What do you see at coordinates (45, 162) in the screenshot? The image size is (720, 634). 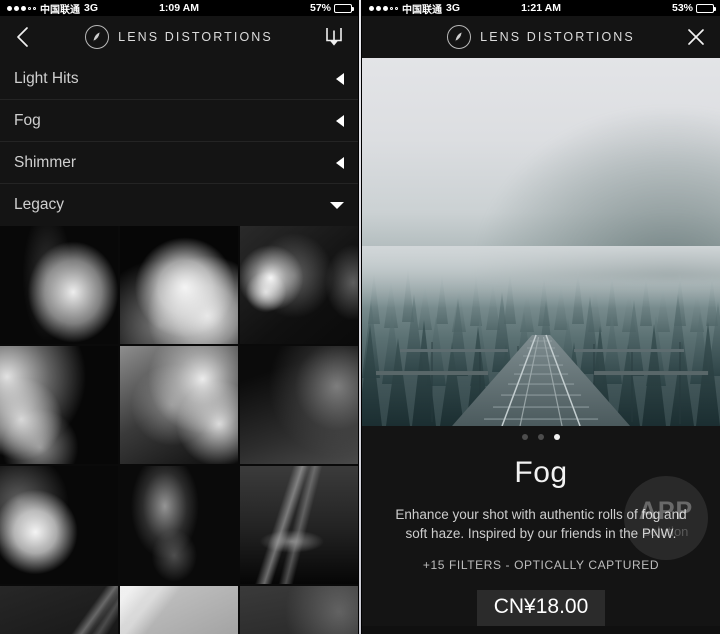 I see `category-label: Shimmer` at bounding box center [45, 162].